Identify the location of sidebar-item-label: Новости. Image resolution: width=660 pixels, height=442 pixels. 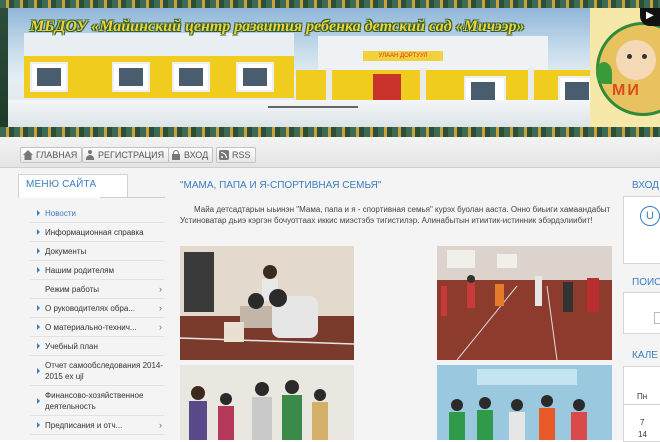
(60, 213).